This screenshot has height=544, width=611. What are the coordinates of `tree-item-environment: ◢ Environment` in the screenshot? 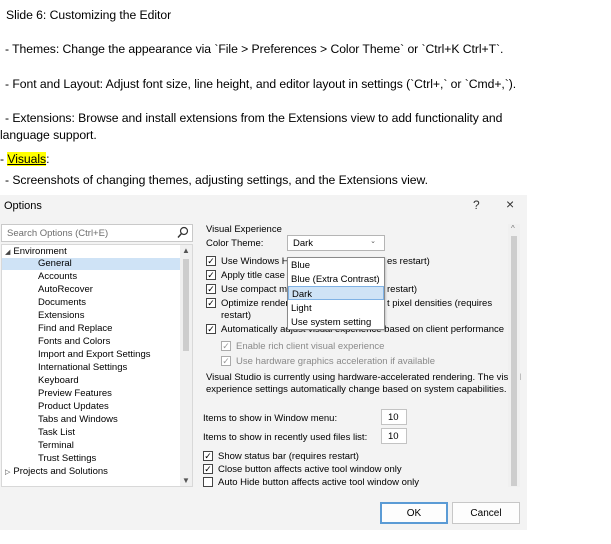 It's located at (34, 252).